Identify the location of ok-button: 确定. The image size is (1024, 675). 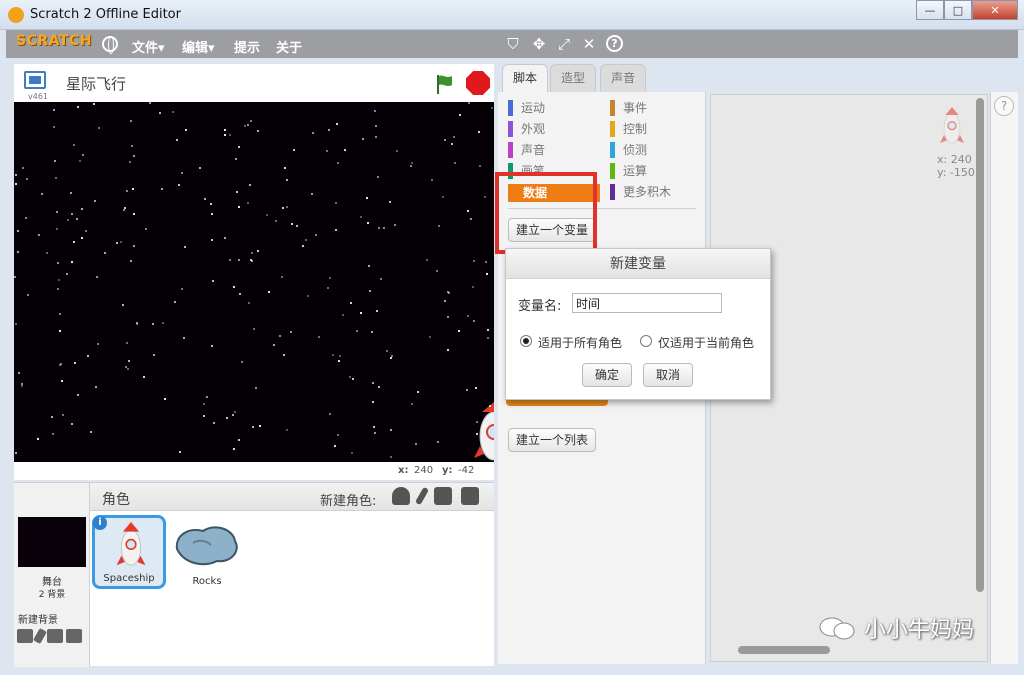
(607, 375).